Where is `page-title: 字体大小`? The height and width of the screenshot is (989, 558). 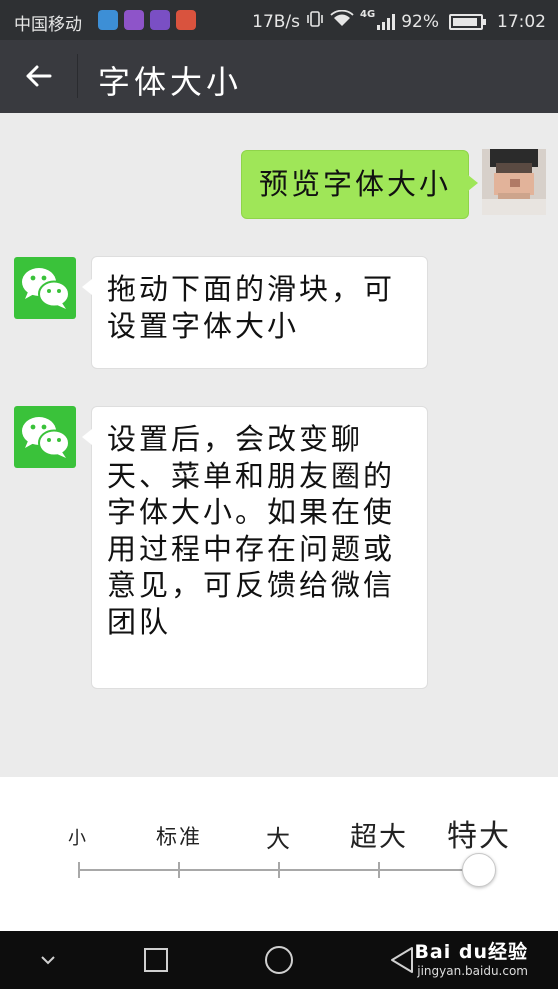 page-title: 字体大小 is located at coordinates (170, 82).